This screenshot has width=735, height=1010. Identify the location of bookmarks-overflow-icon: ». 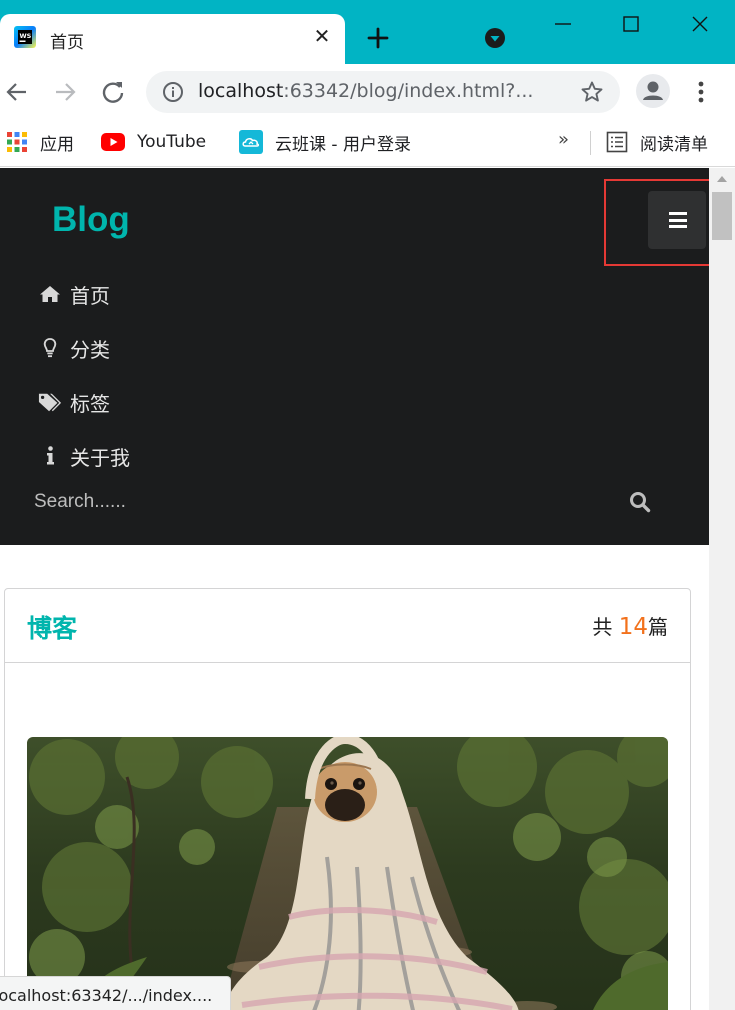
(563, 139).